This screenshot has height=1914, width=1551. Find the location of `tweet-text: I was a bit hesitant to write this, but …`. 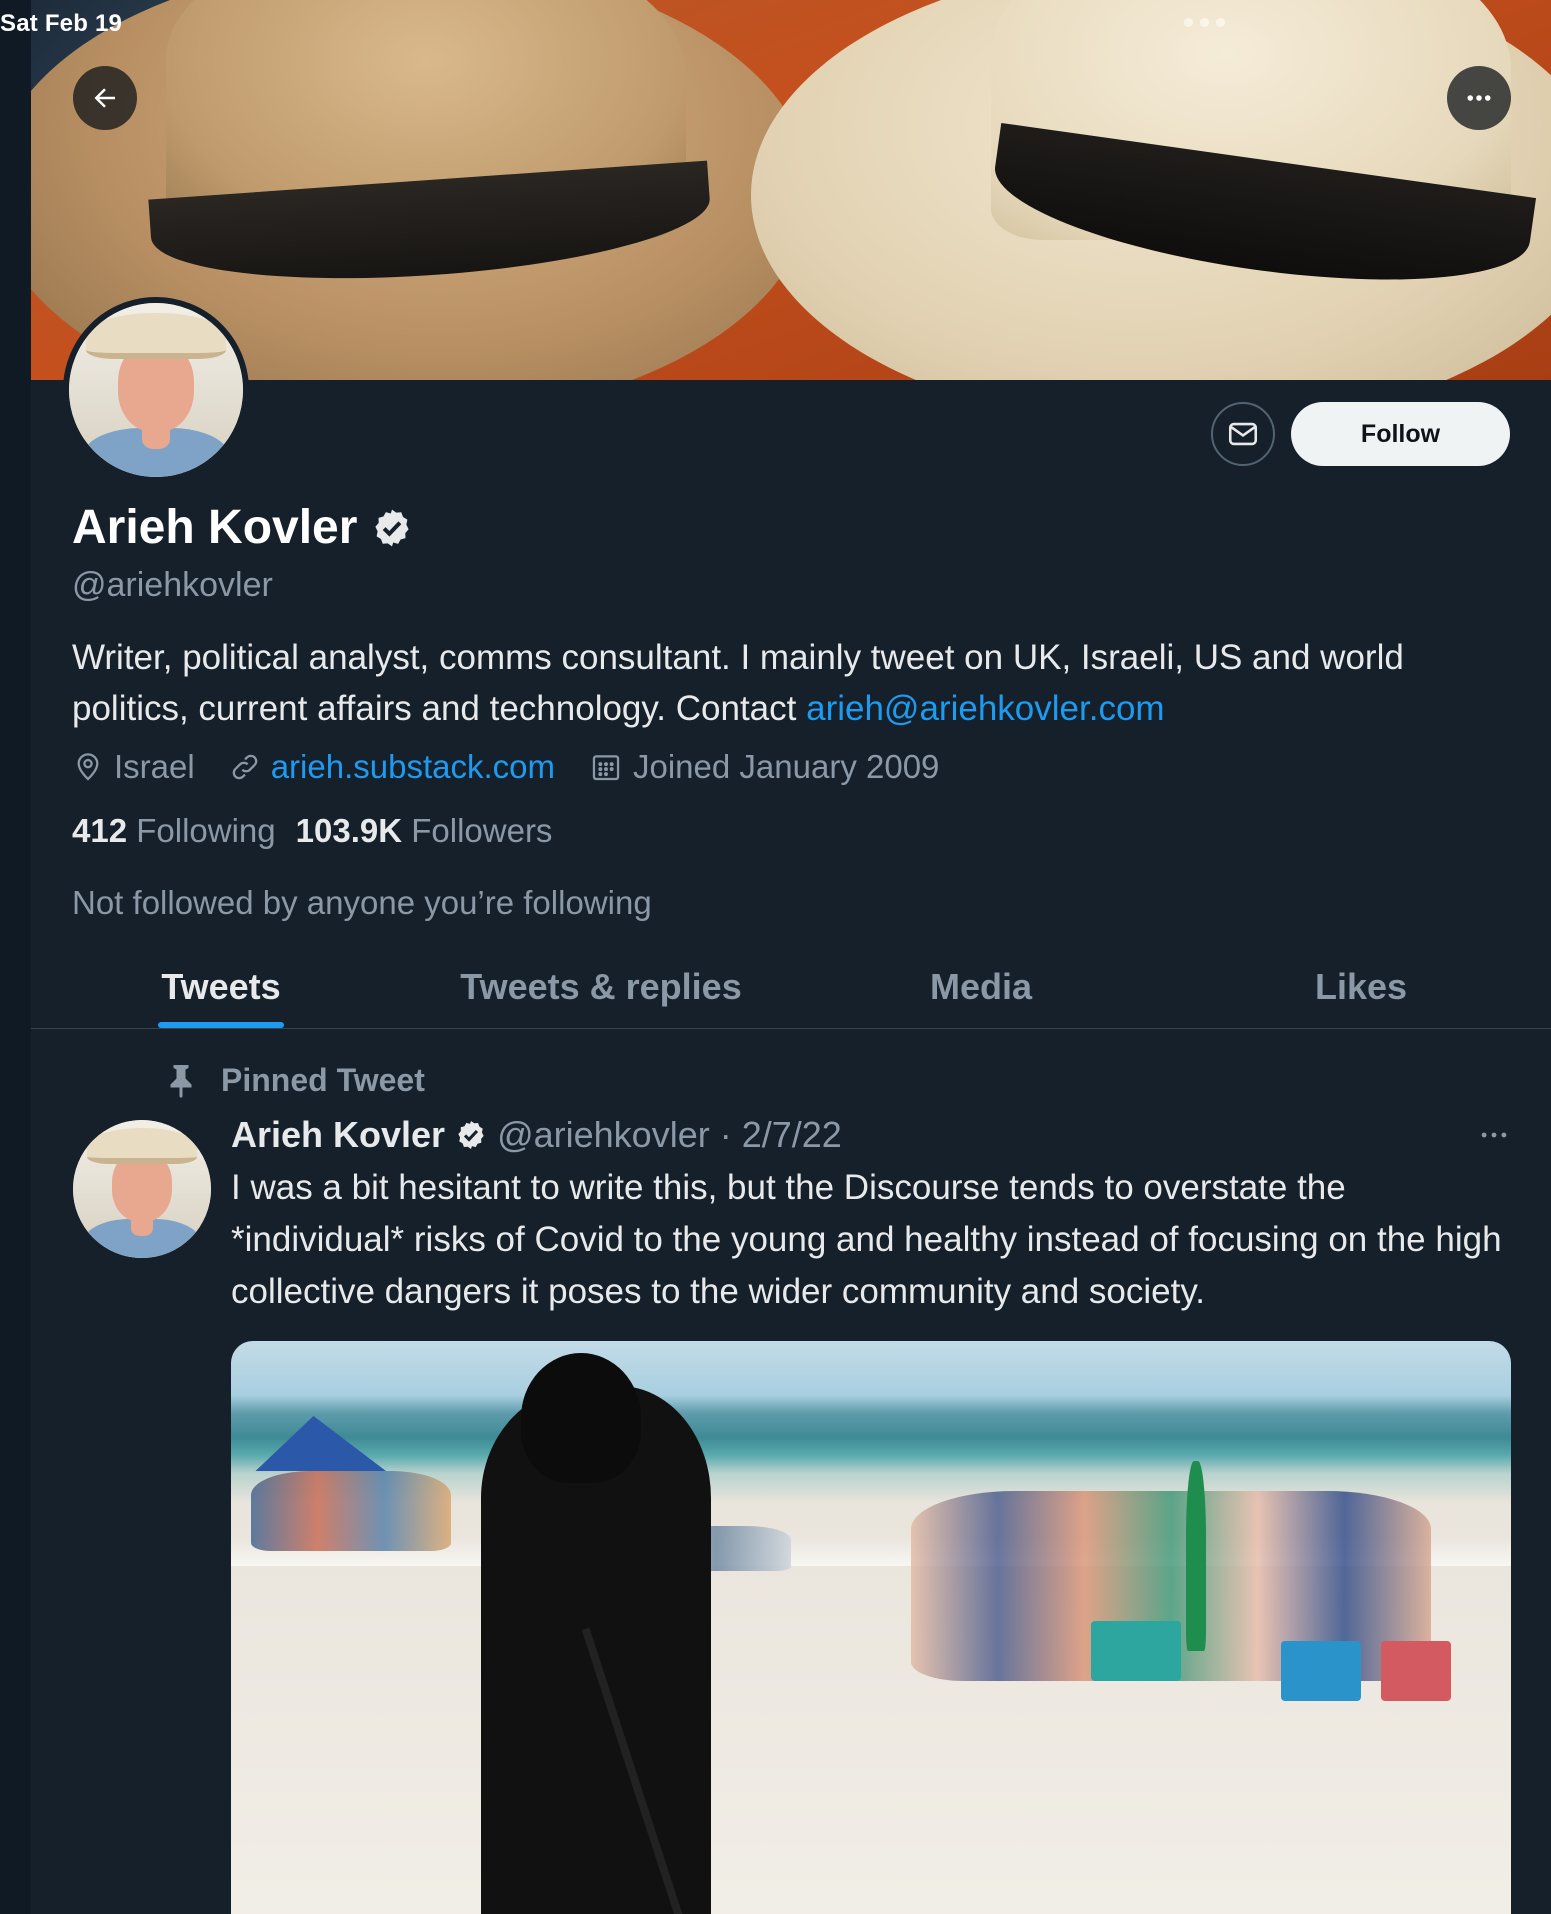

tweet-text: I was a bit hesitant to write this, but … is located at coordinates (866, 1239).